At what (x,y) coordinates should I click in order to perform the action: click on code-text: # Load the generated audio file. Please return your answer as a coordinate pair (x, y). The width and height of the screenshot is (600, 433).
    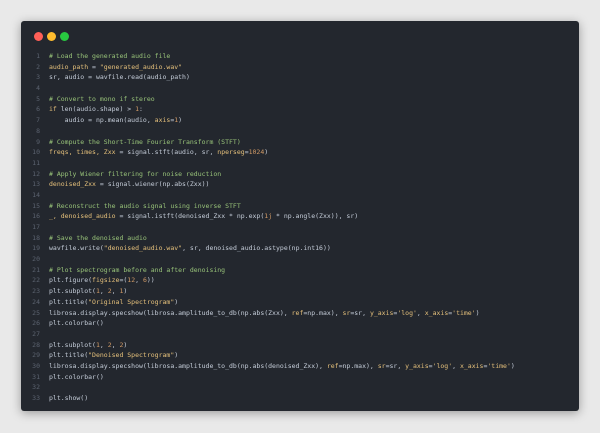
    Looking at the image, I should click on (105, 56).